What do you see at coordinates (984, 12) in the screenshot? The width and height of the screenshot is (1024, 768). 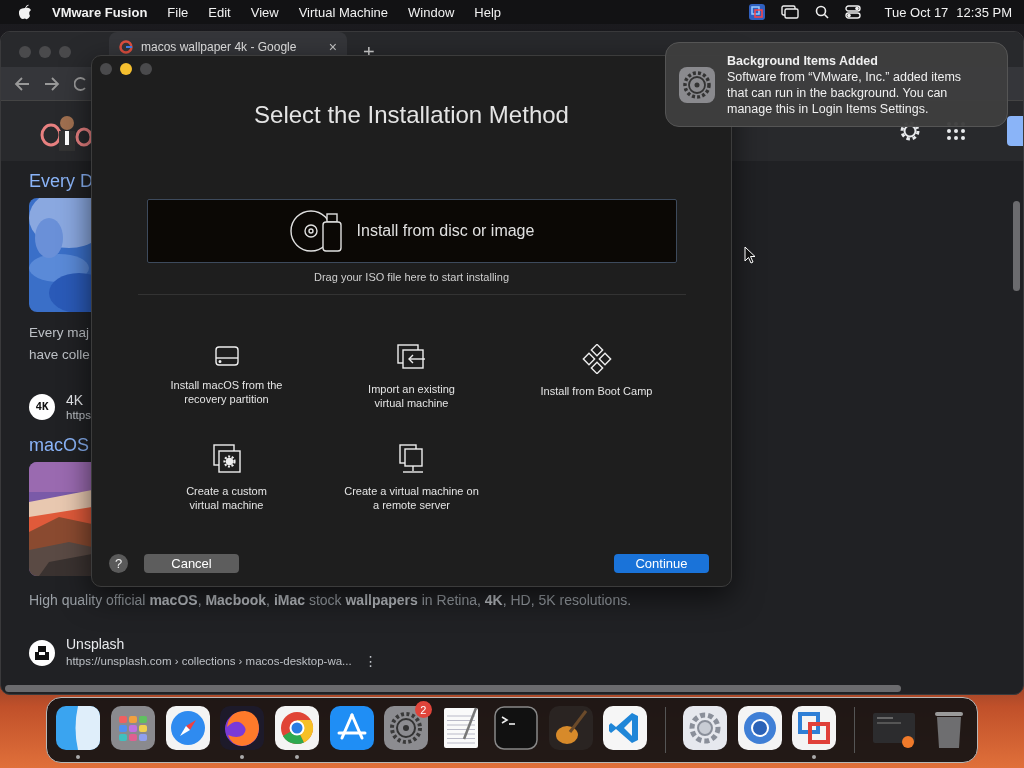 I see `menu-clock: 12:35 PM` at bounding box center [984, 12].